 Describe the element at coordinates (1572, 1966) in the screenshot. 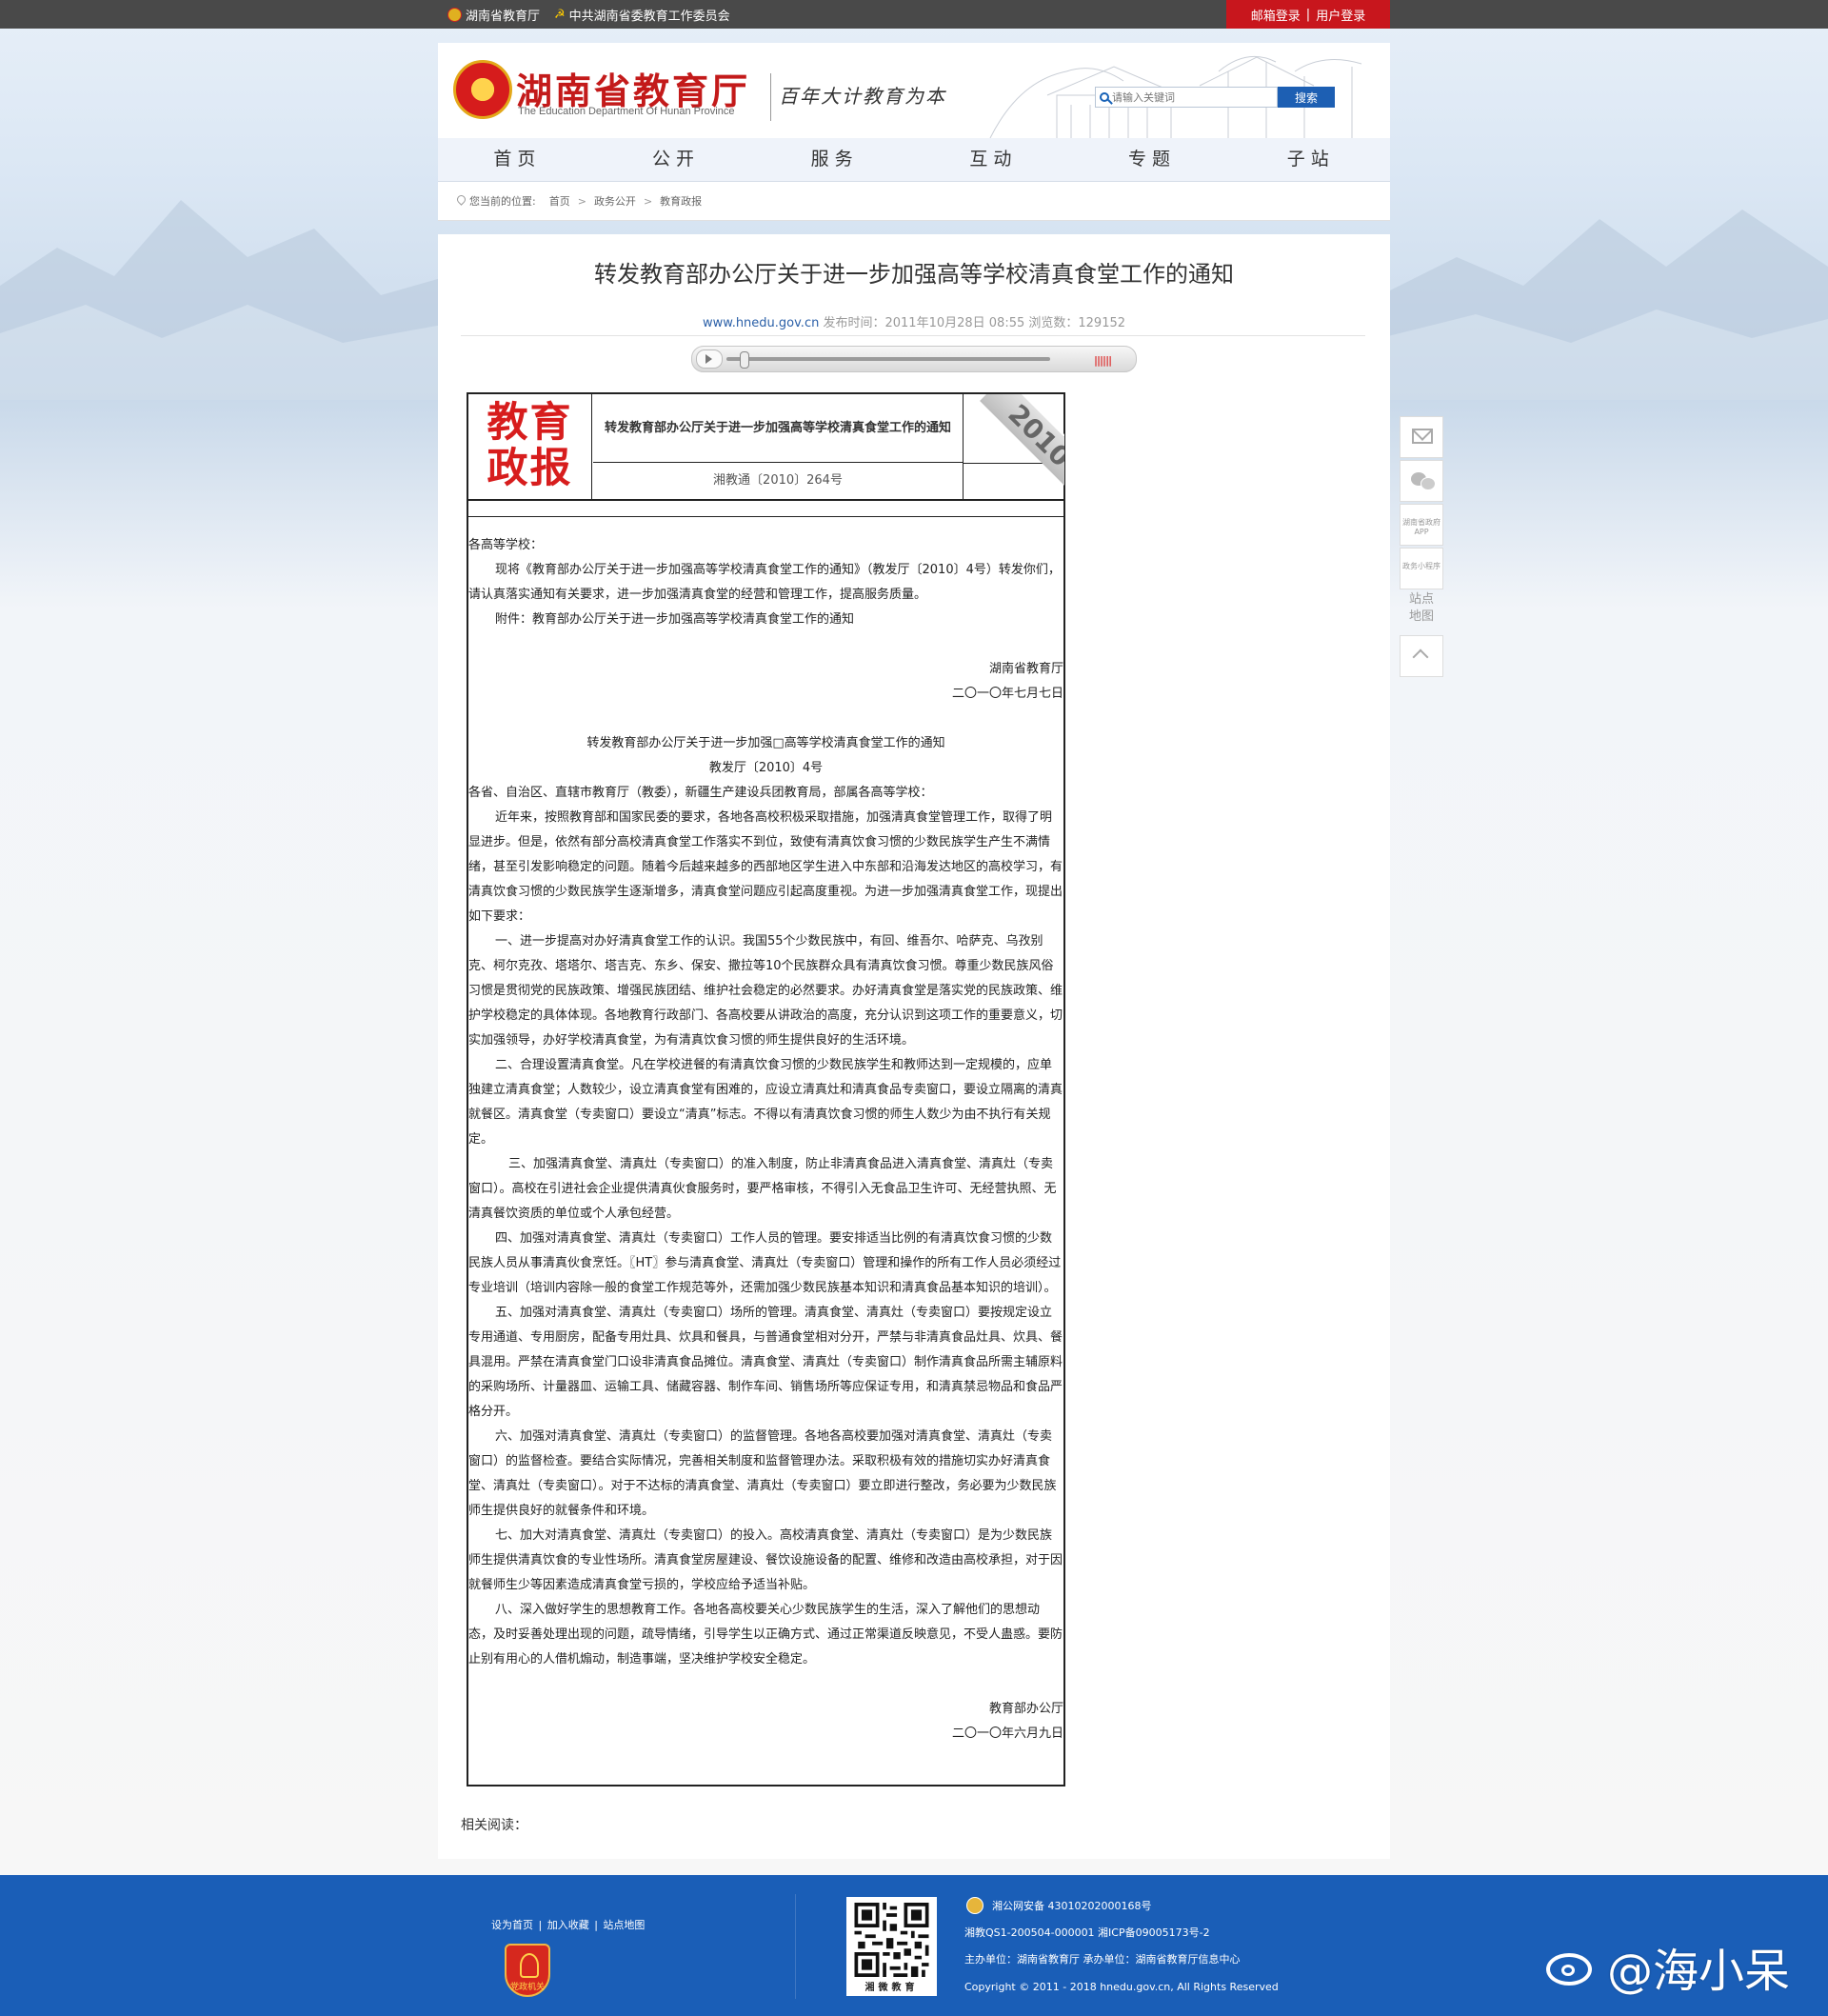

I see `weibo-icon` at that location.